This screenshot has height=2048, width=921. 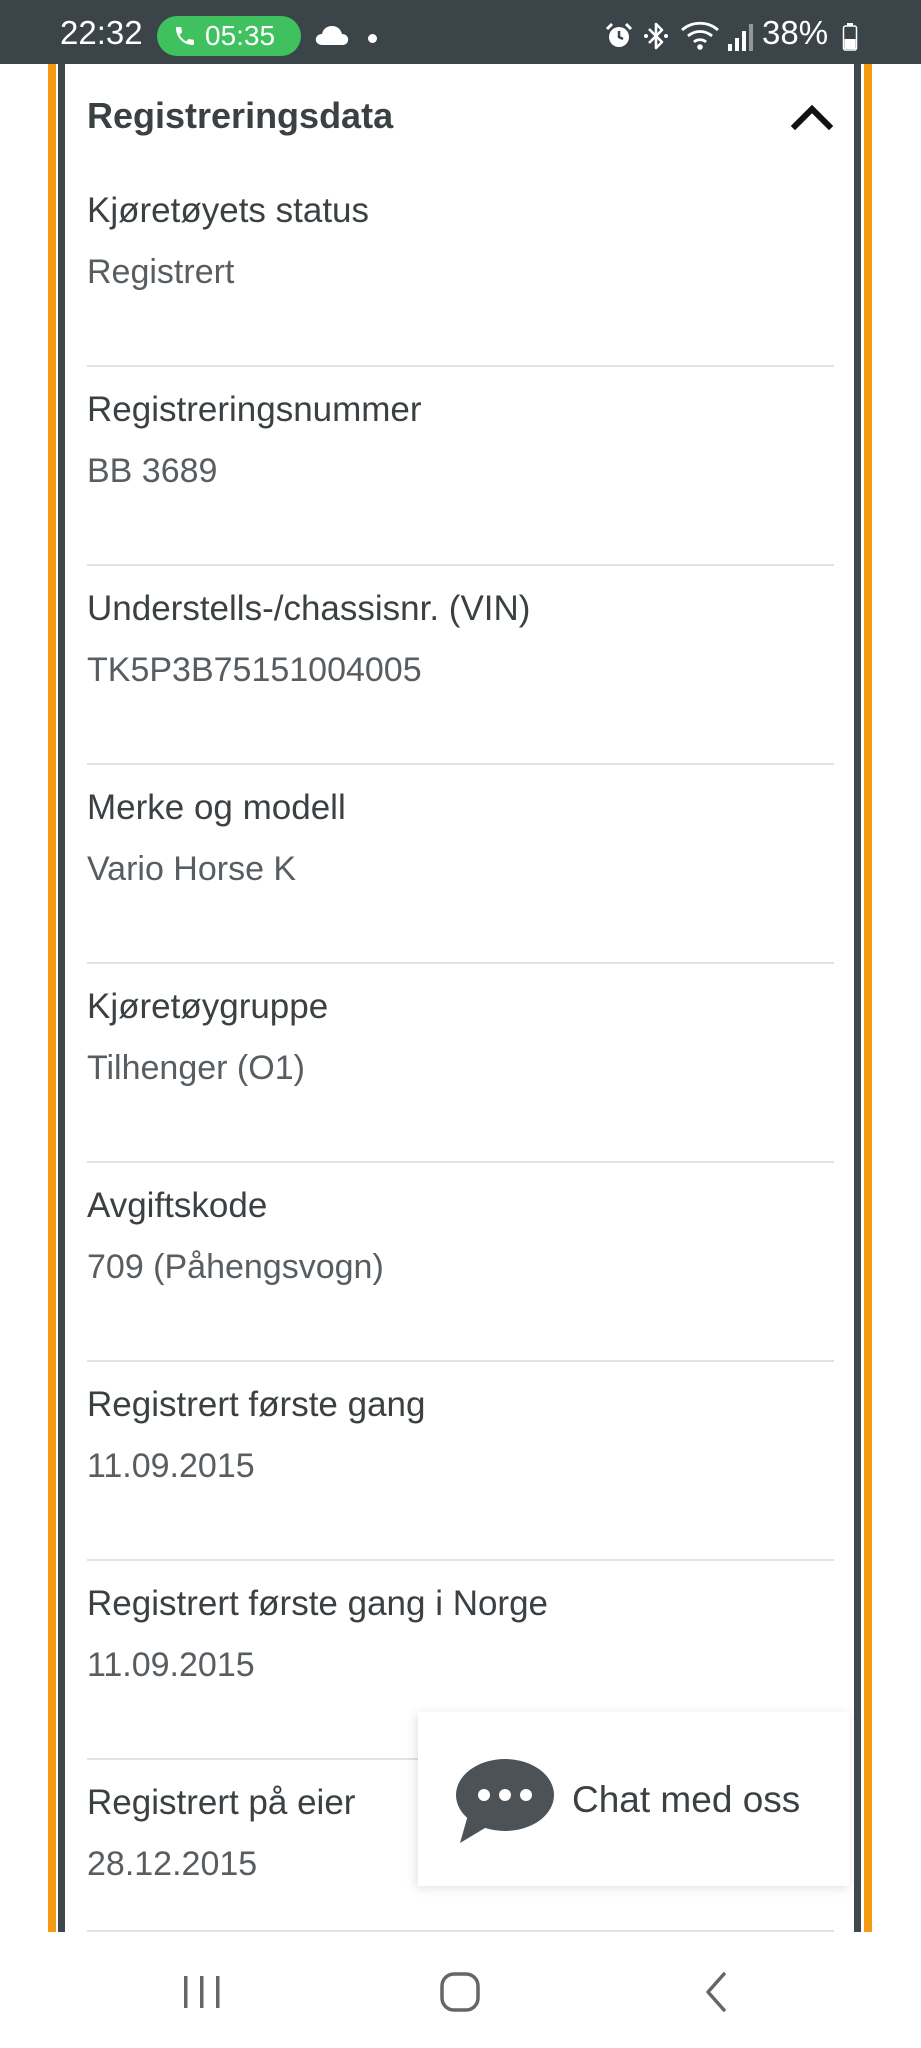 I want to click on frame-border-right, so click(x=857, y=998).